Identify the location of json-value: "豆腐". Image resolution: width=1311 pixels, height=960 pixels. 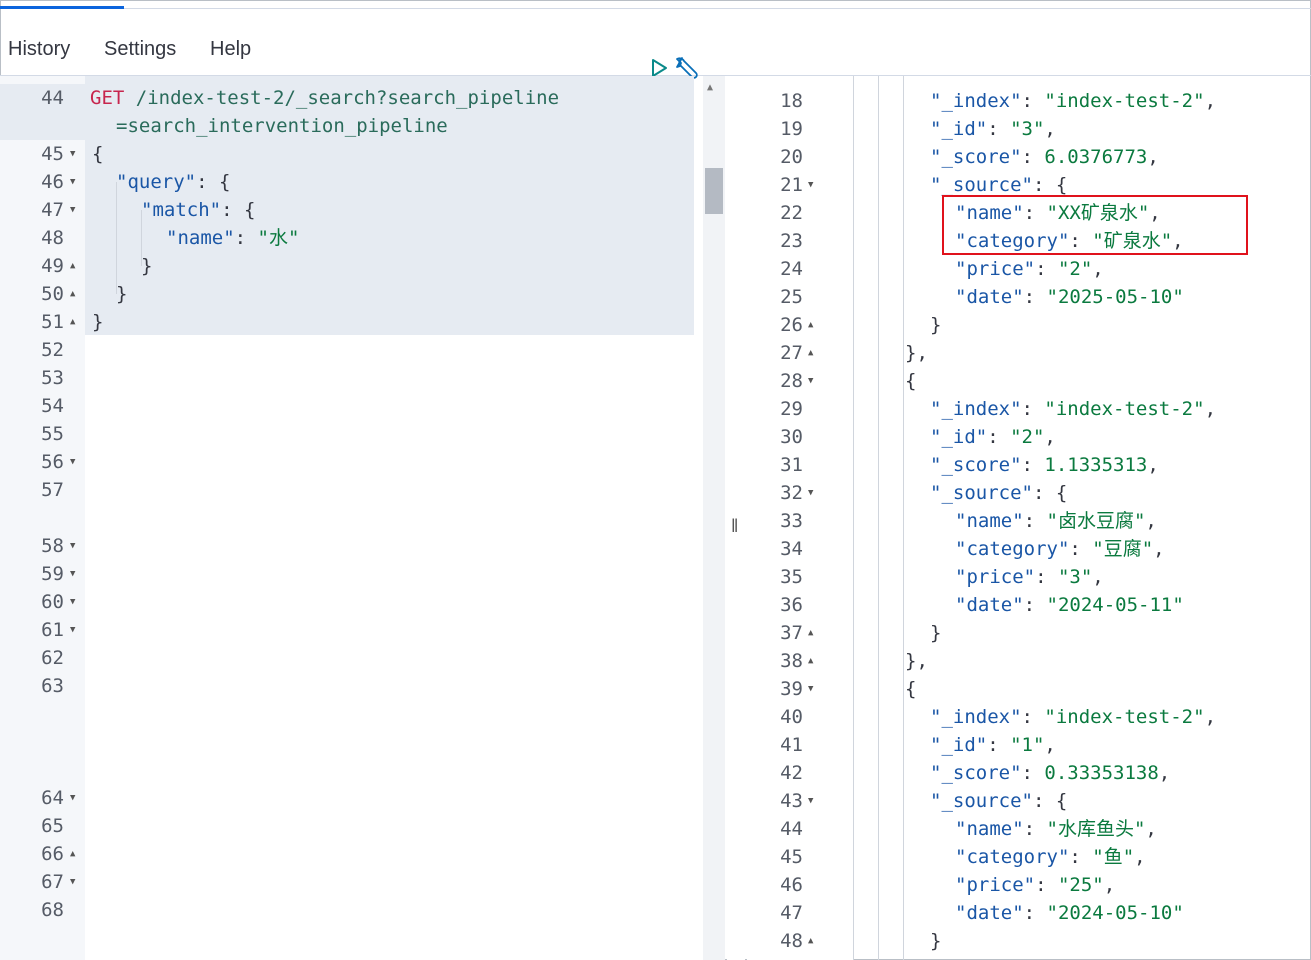
(1123, 549).